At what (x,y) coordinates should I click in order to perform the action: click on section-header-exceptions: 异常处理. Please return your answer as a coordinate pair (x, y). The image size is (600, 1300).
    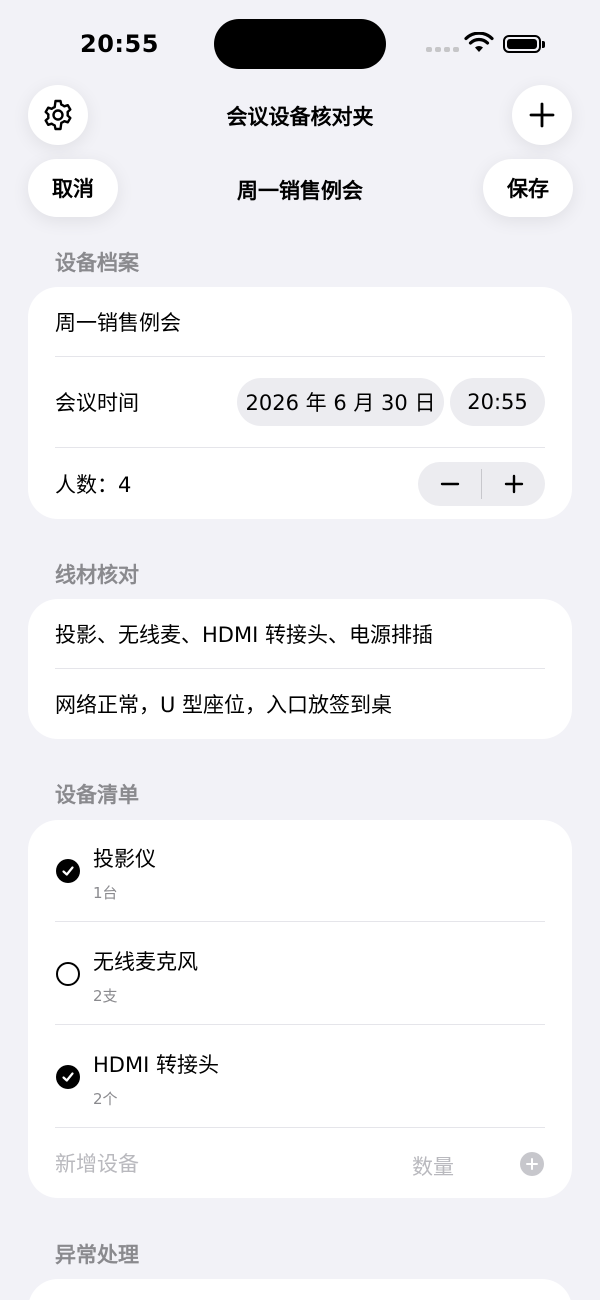
    Looking at the image, I should click on (97, 1255).